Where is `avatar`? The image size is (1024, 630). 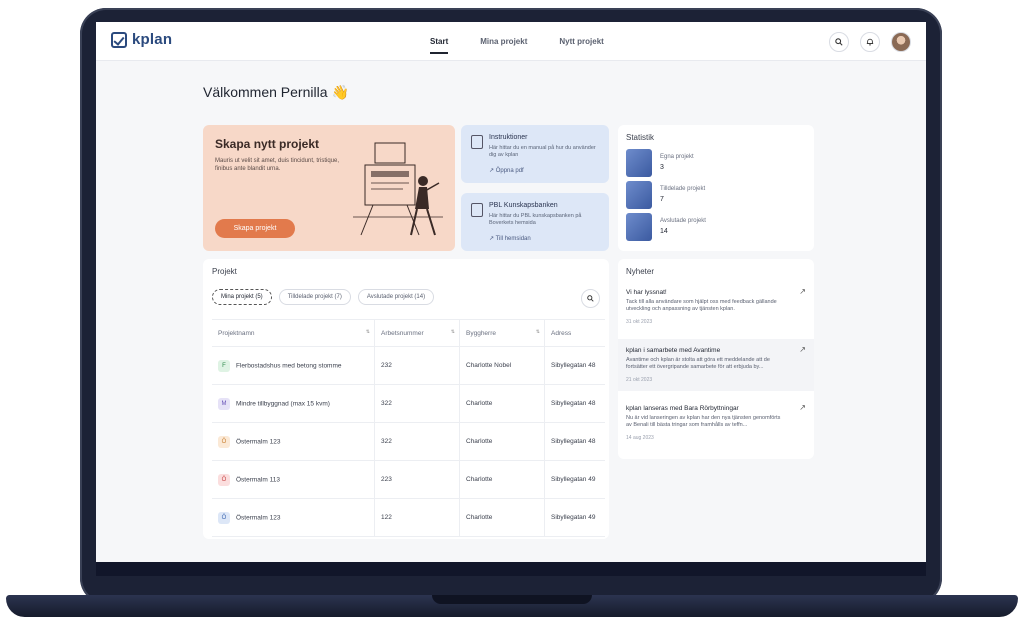
avatar is located at coordinates (901, 42).